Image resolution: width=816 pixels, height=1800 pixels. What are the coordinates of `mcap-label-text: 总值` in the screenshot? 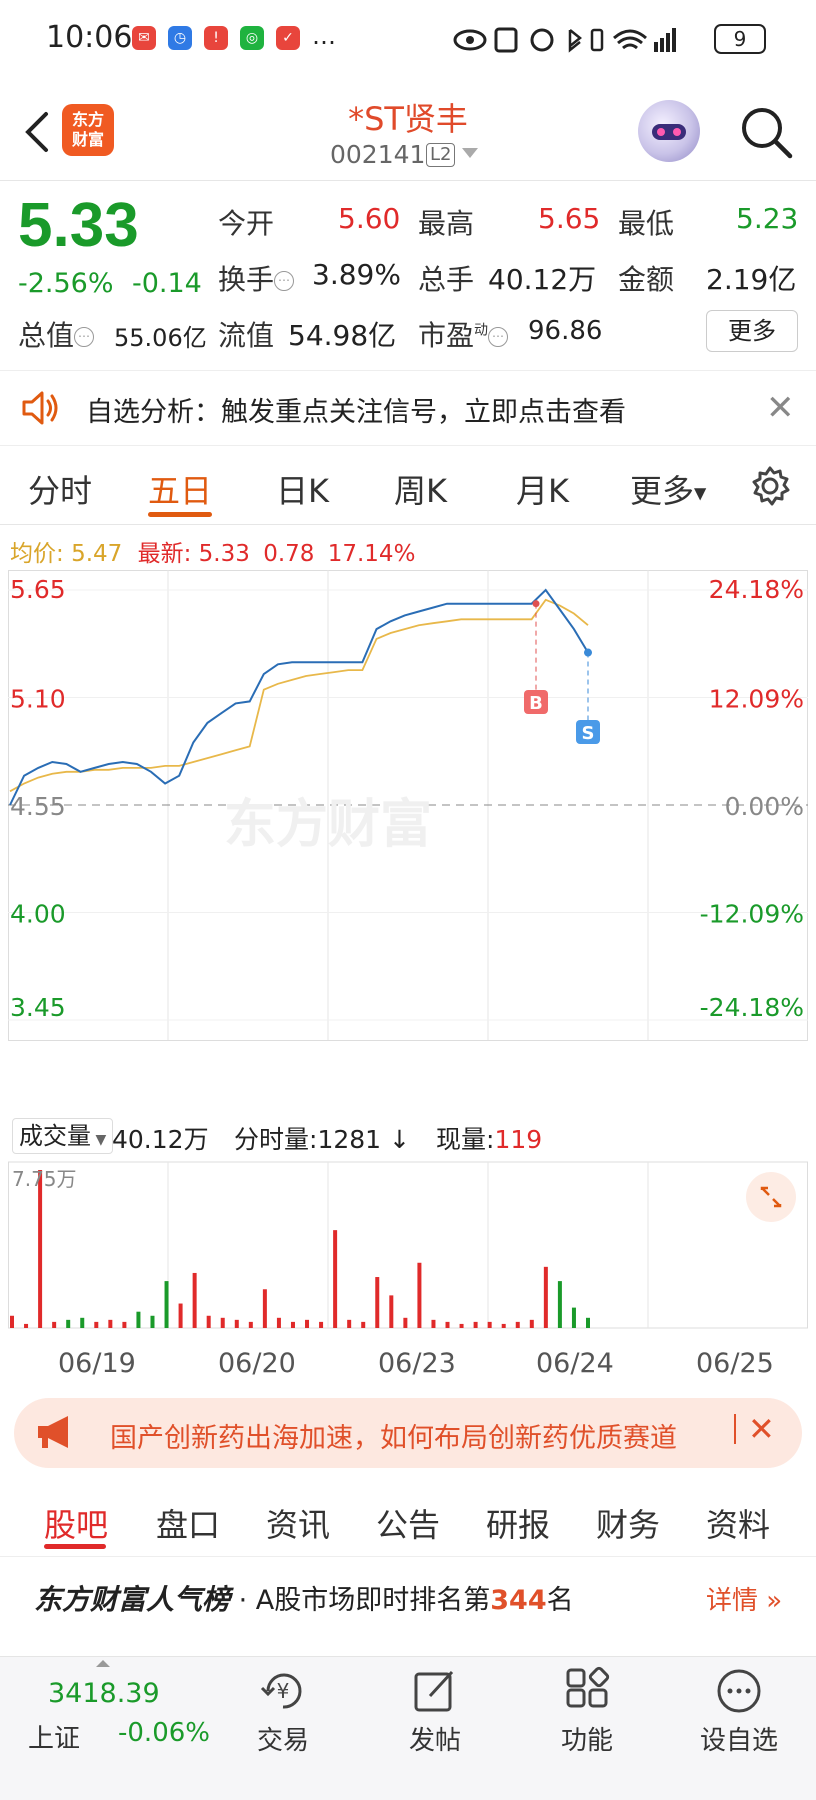 It's located at (46, 335).